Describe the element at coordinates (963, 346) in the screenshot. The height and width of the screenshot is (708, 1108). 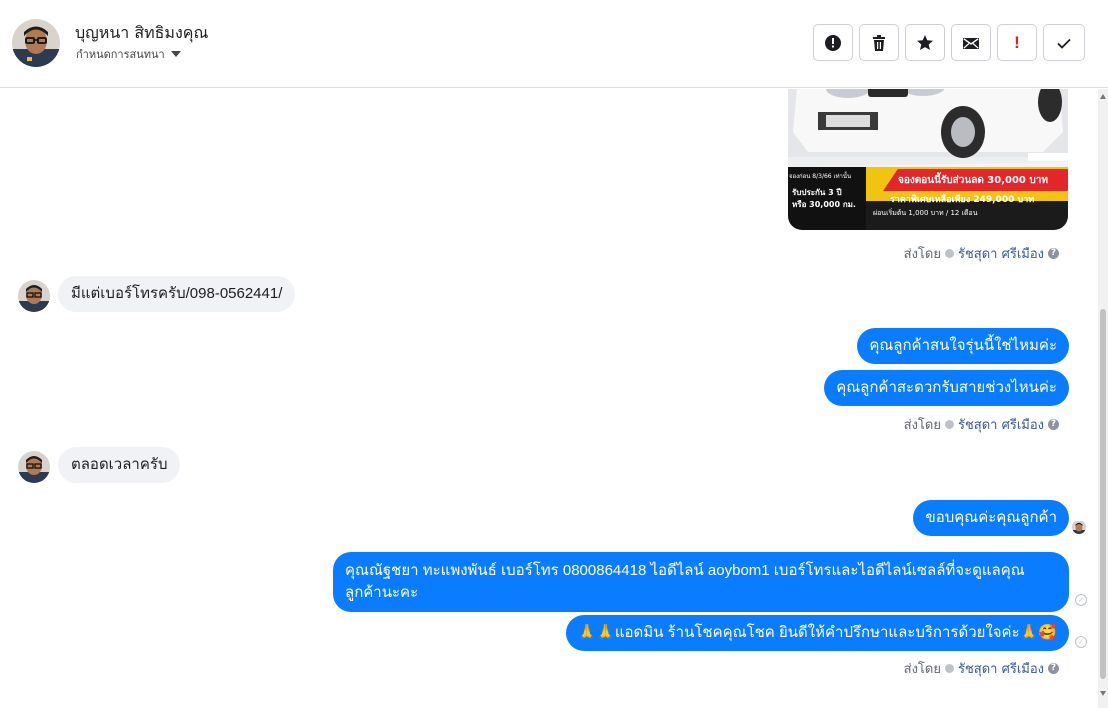
I see `outgoing-message: คุณลูกค้าสนใจรุ่นนี้ใช่ไหมค่ะ` at that location.